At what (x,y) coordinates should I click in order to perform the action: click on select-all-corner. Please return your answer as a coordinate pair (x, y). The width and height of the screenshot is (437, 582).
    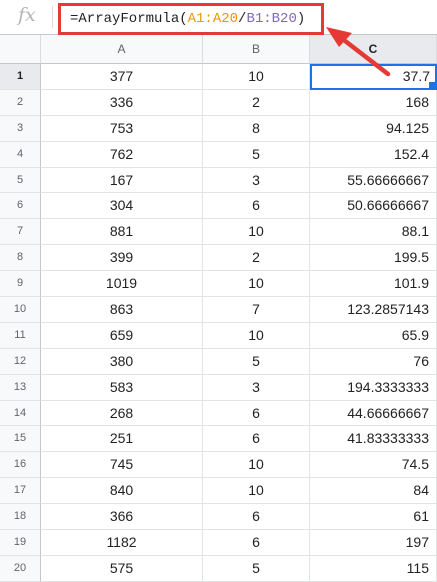
    Looking at the image, I should click on (20, 49).